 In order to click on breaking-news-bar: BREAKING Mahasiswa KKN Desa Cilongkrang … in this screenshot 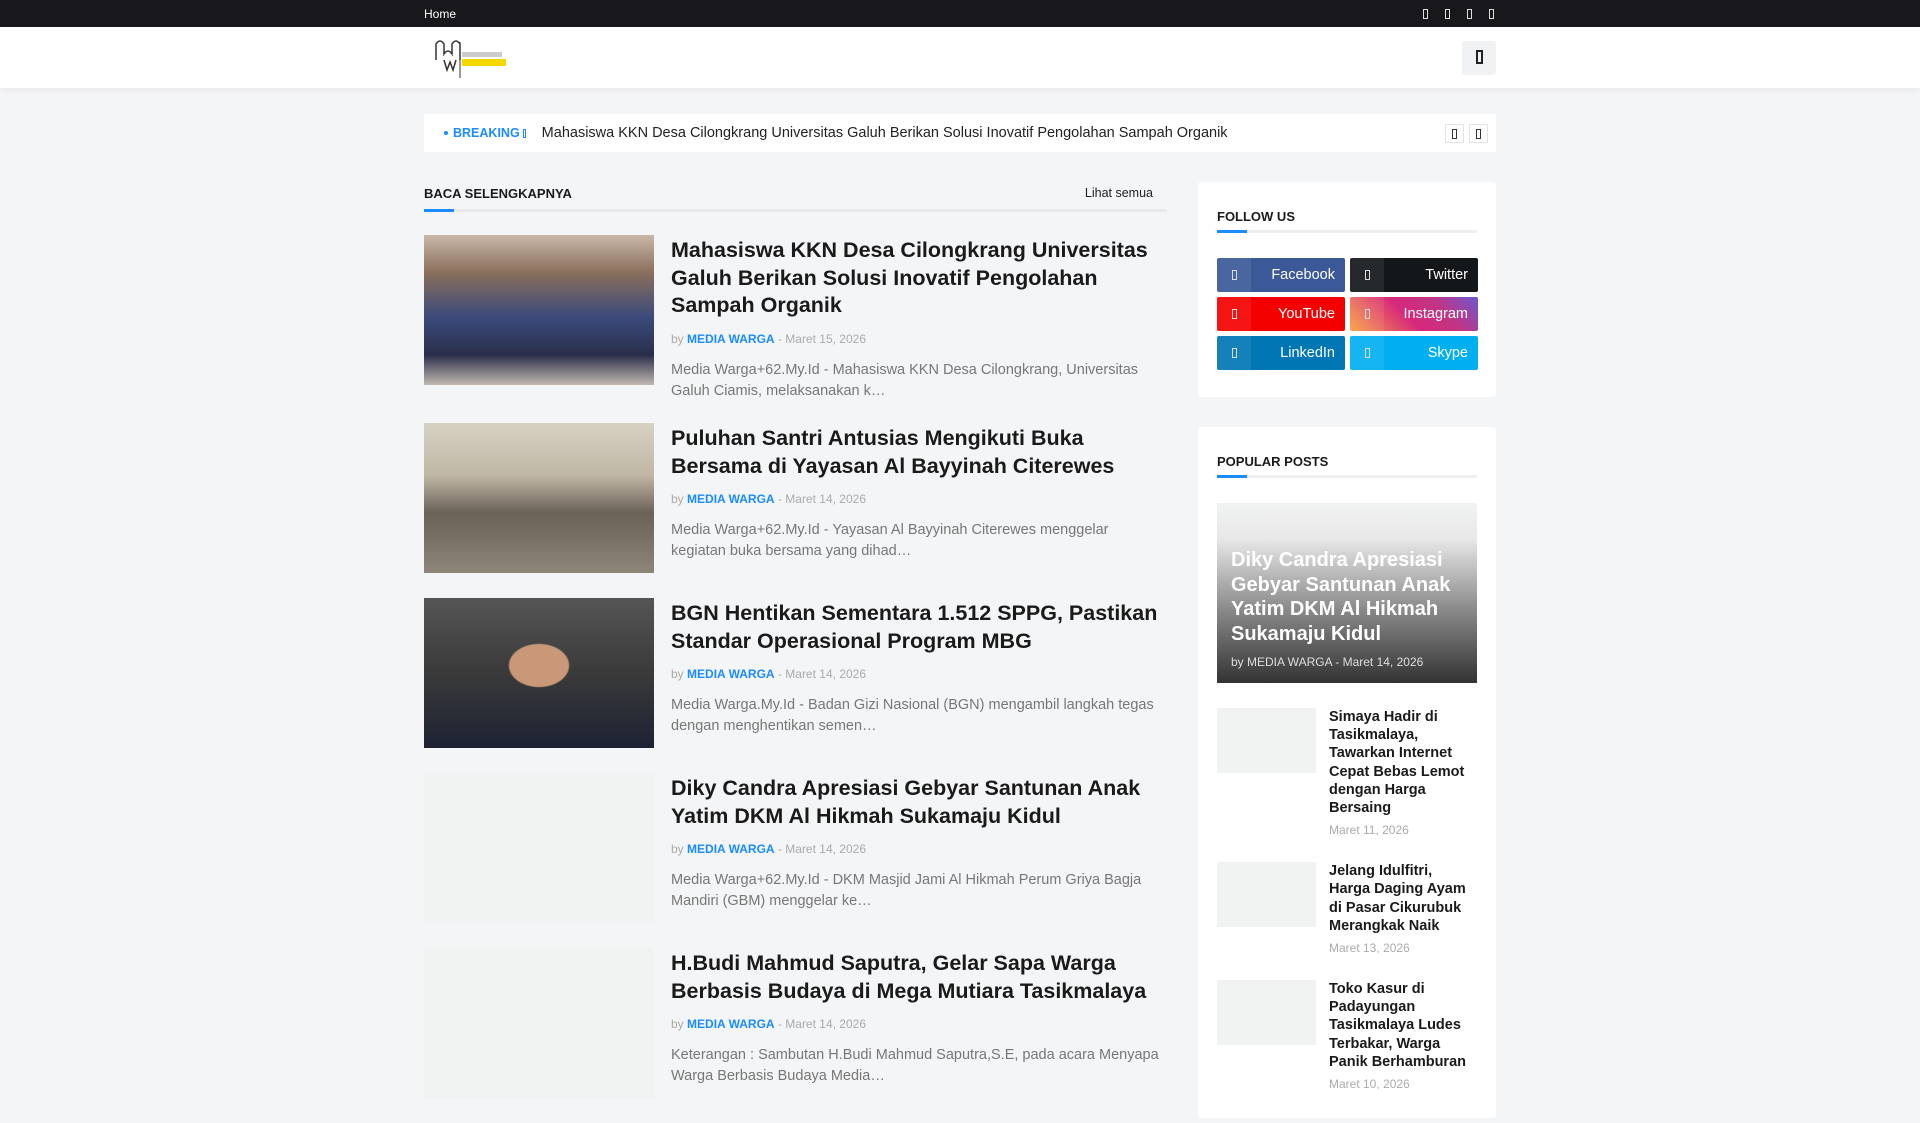, I will do `click(960, 133)`.